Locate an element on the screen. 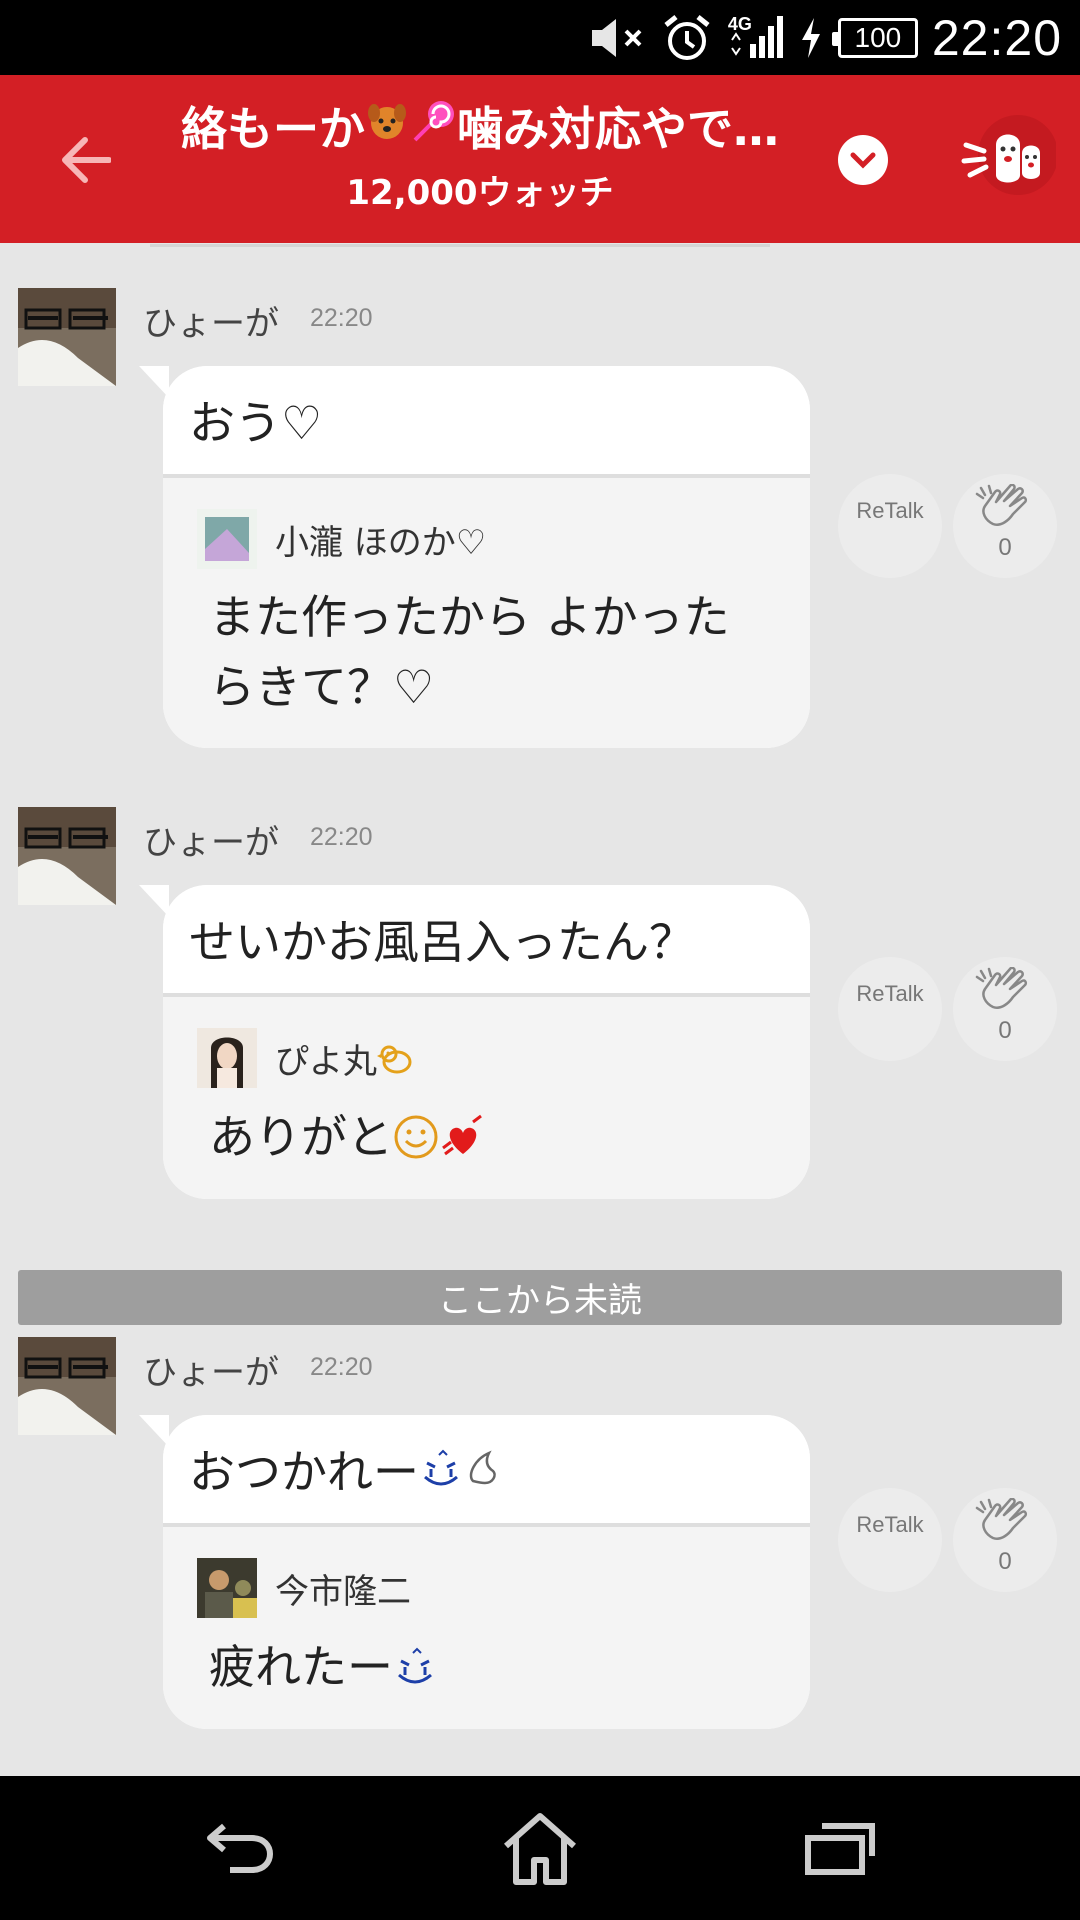 The width and height of the screenshot is (1080, 1920). quote-text-line-1: また作ったから よかった is located at coordinates (469, 617).